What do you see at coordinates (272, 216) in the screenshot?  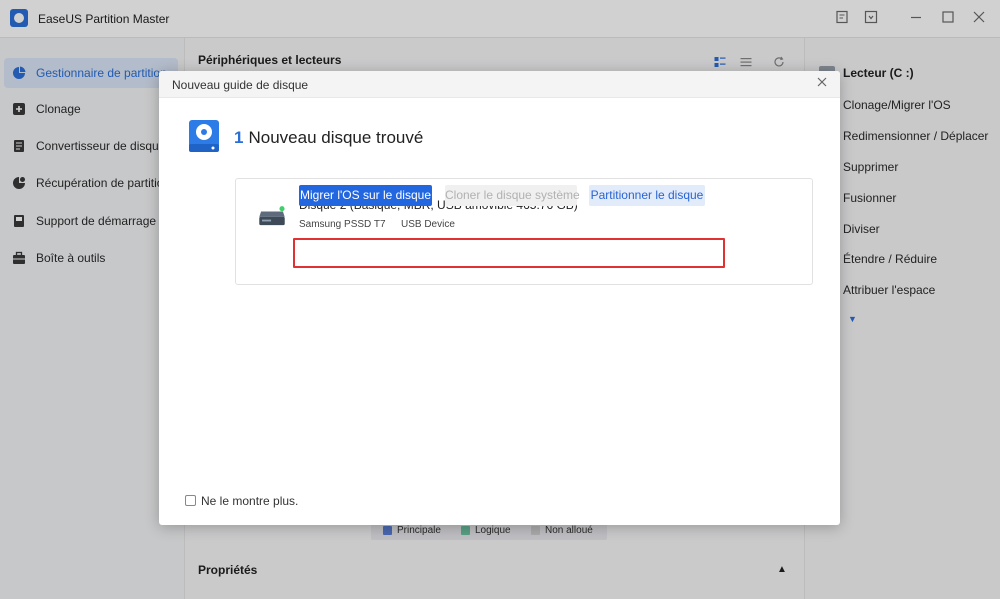 I see `hard-disk-icon` at bounding box center [272, 216].